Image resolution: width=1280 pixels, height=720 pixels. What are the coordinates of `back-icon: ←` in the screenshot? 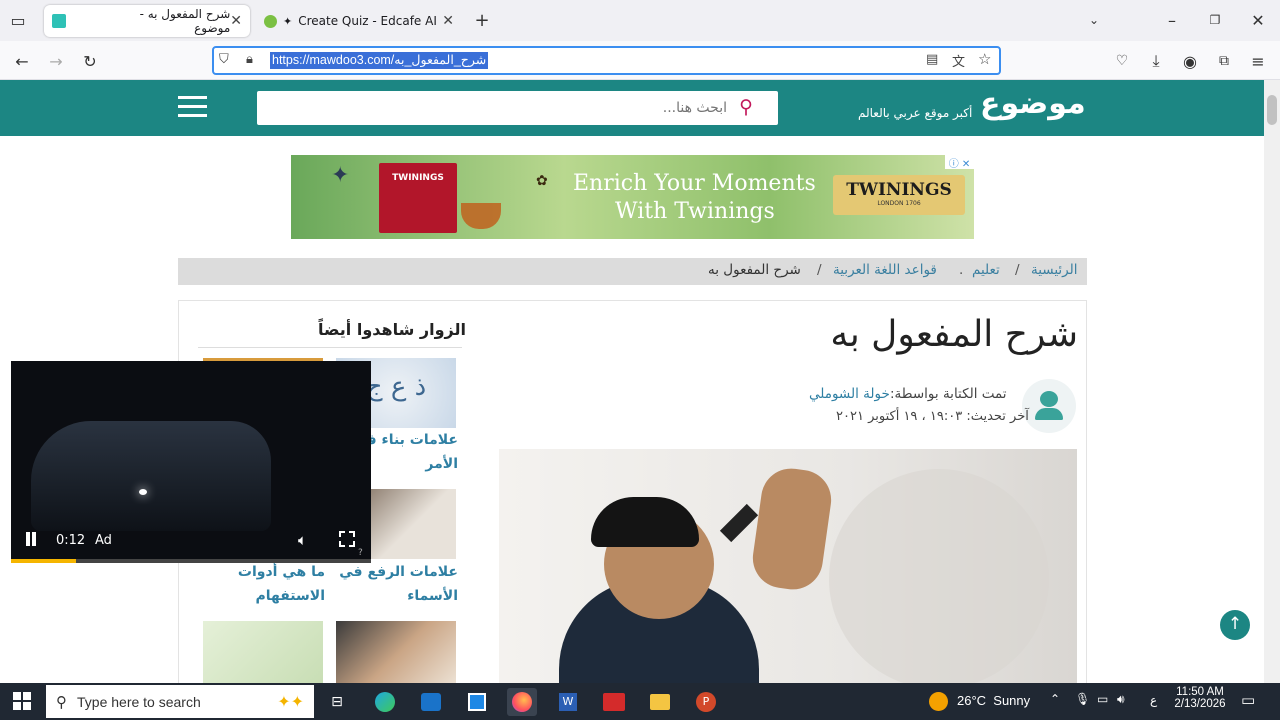 It's located at (22, 61).